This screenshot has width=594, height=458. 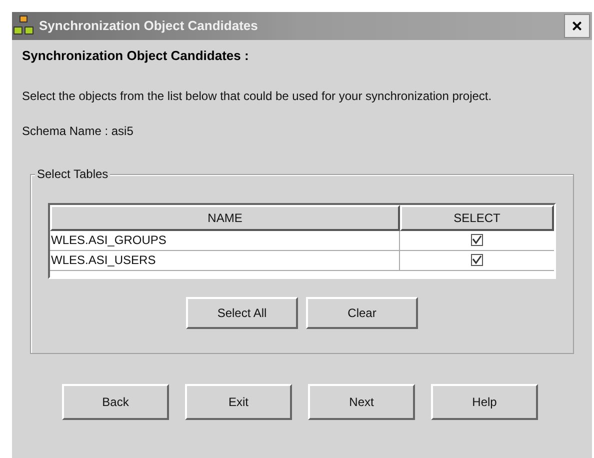 What do you see at coordinates (115, 402) in the screenshot?
I see `dialog-button: Back` at bounding box center [115, 402].